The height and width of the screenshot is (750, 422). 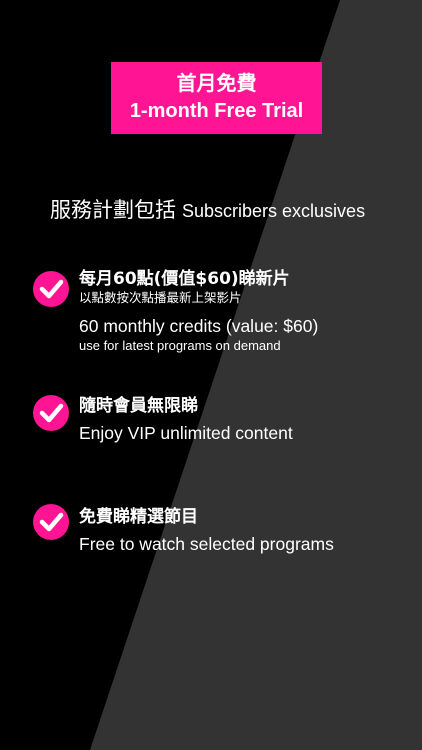 I want to click on feature-subtitle-en: use for latest programs on demand, so click(x=180, y=345).